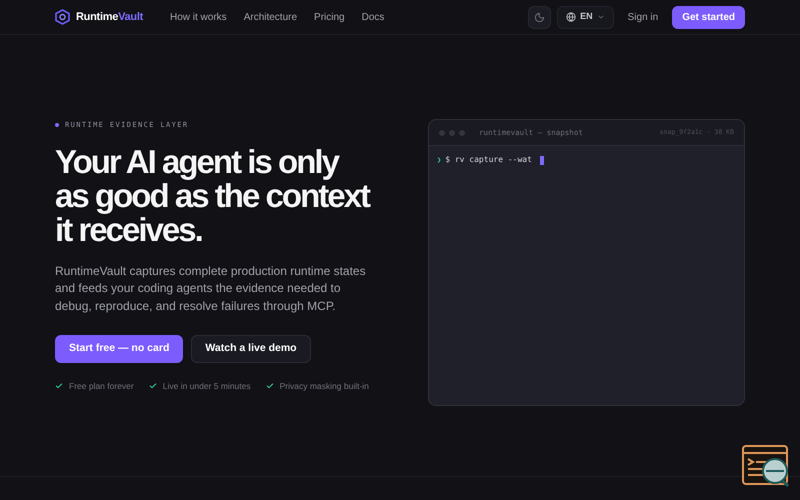 This screenshot has height=500, width=800. Describe the element at coordinates (324, 386) in the screenshot. I see `feature-label: Privacy masking built-in` at that location.